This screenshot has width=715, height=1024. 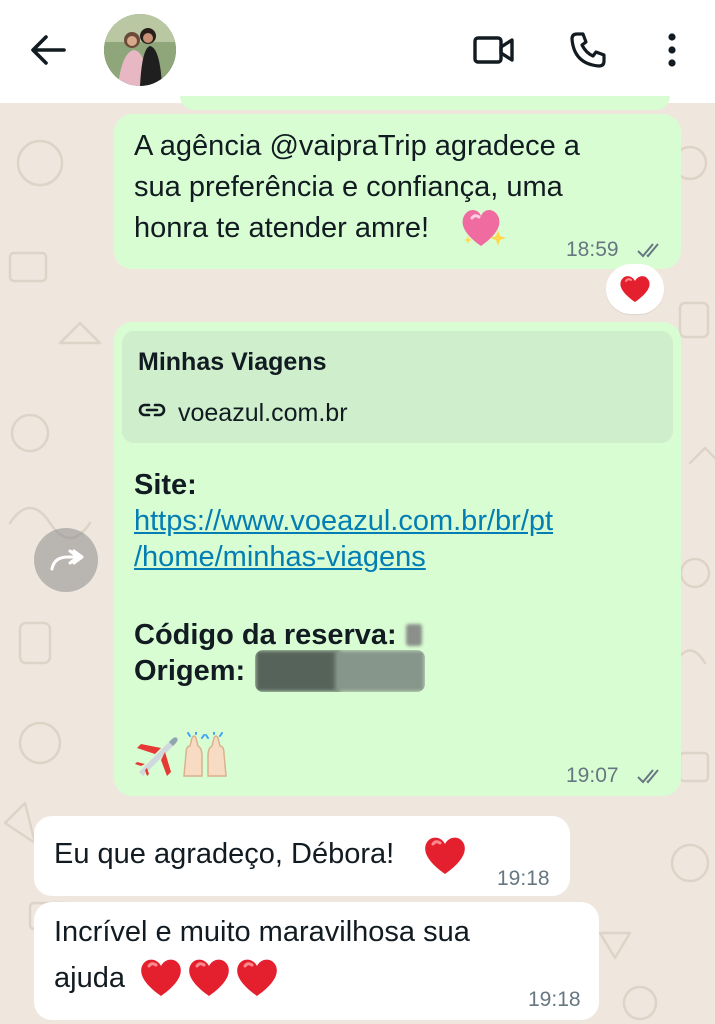 I want to click on phone-icon, so click(x=588, y=50).